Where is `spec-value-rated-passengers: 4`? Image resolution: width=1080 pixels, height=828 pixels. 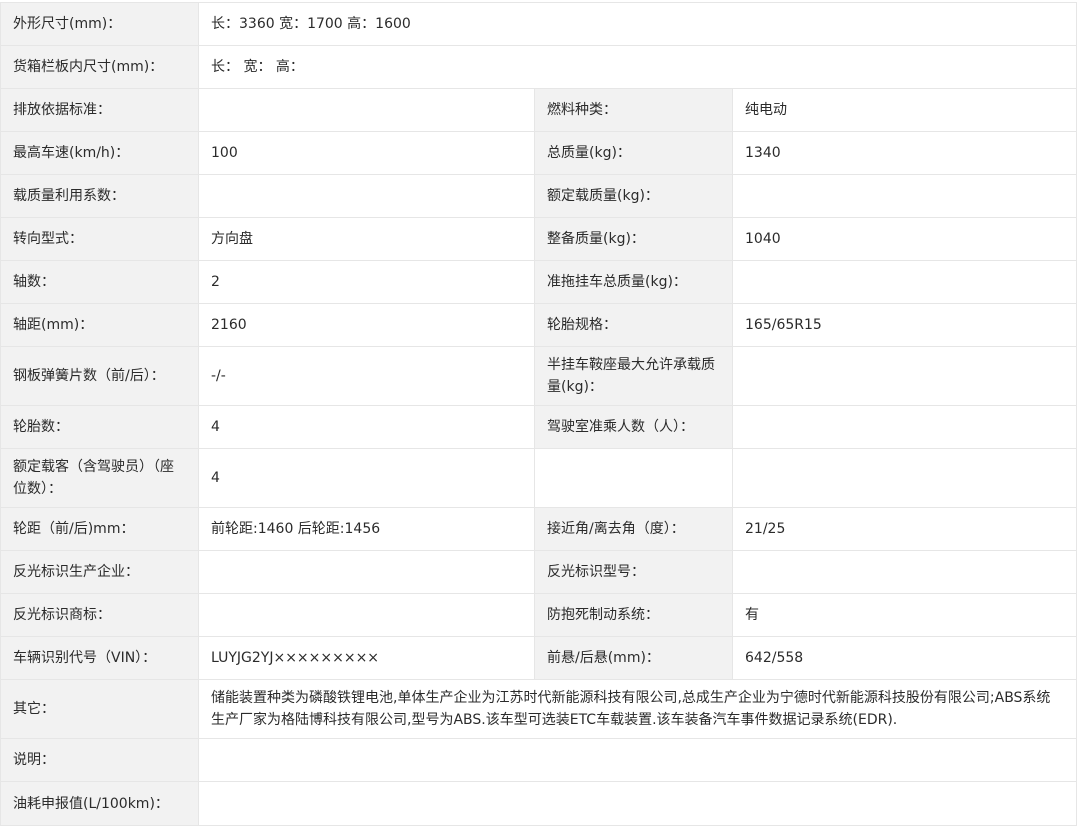 spec-value-rated-passengers: 4 is located at coordinates (366, 478).